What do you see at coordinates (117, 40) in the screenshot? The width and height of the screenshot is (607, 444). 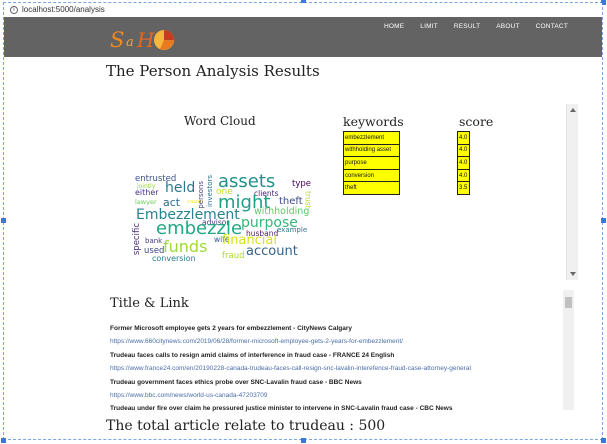 I see `svg-text: S` at bounding box center [117, 40].